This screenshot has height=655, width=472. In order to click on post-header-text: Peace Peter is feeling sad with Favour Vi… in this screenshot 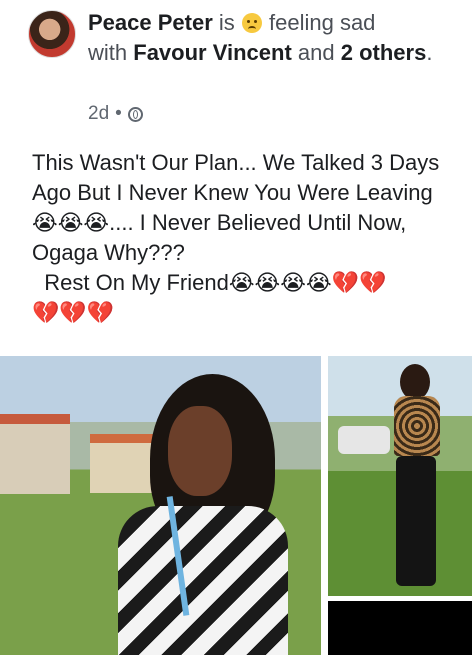, I will do `click(273, 38)`.